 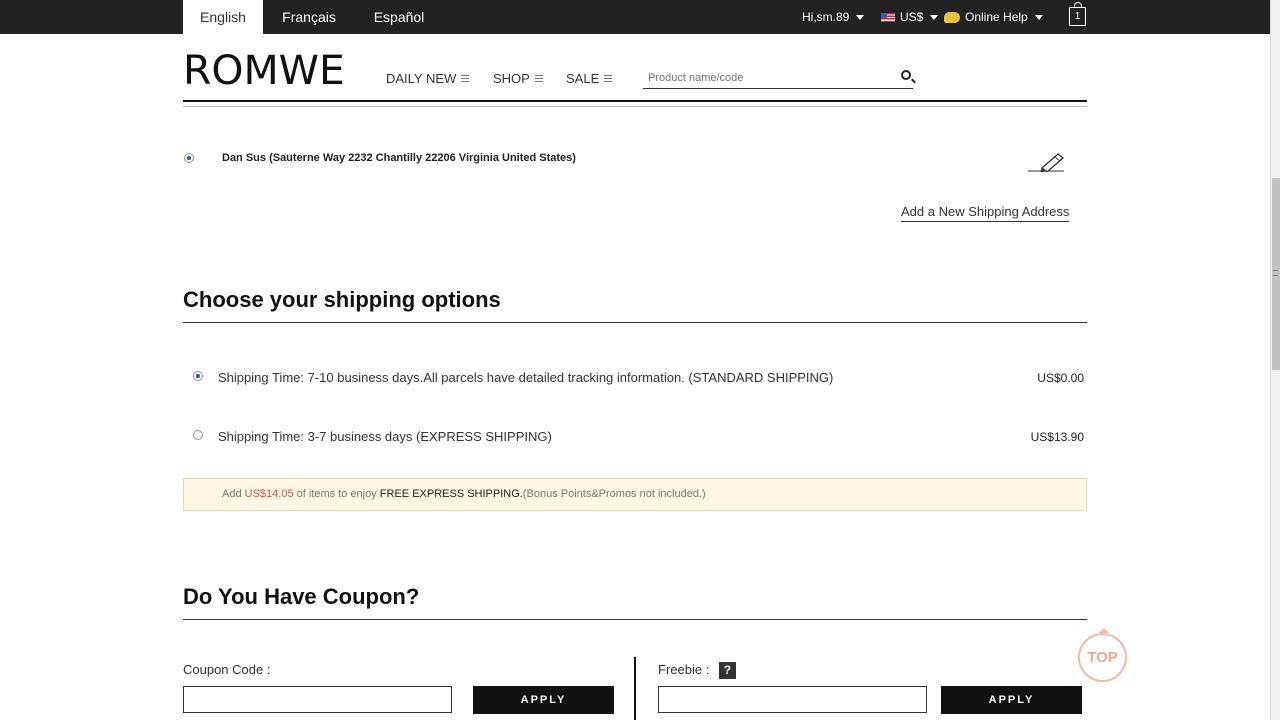 I want to click on nav-label: SALE, so click(x=583, y=78).